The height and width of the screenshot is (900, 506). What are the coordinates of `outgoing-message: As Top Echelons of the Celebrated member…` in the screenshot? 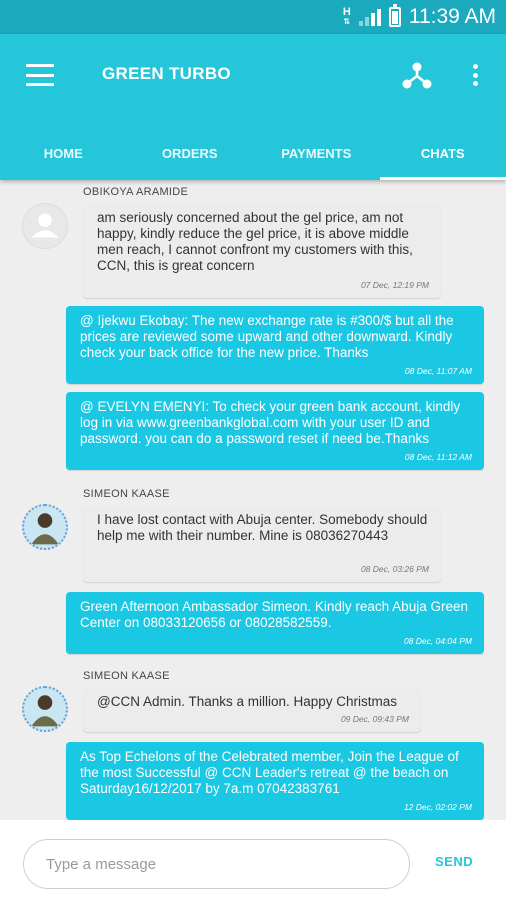 It's located at (275, 781).